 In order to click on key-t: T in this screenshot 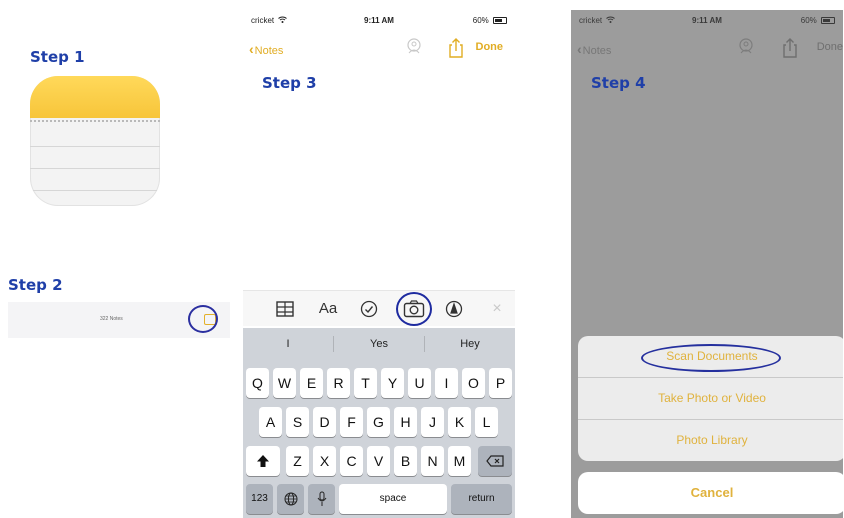, I will do `click(365, 383)`.